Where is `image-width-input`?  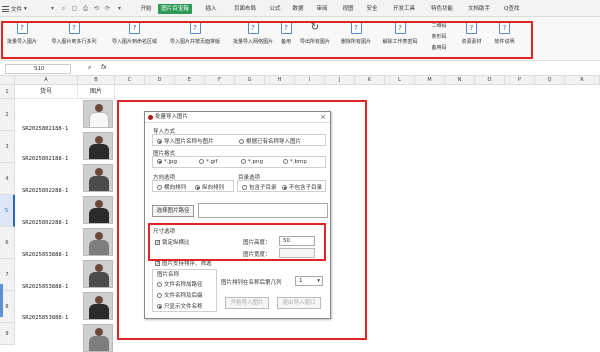
image-width-input is located at coordinates (297, 253).